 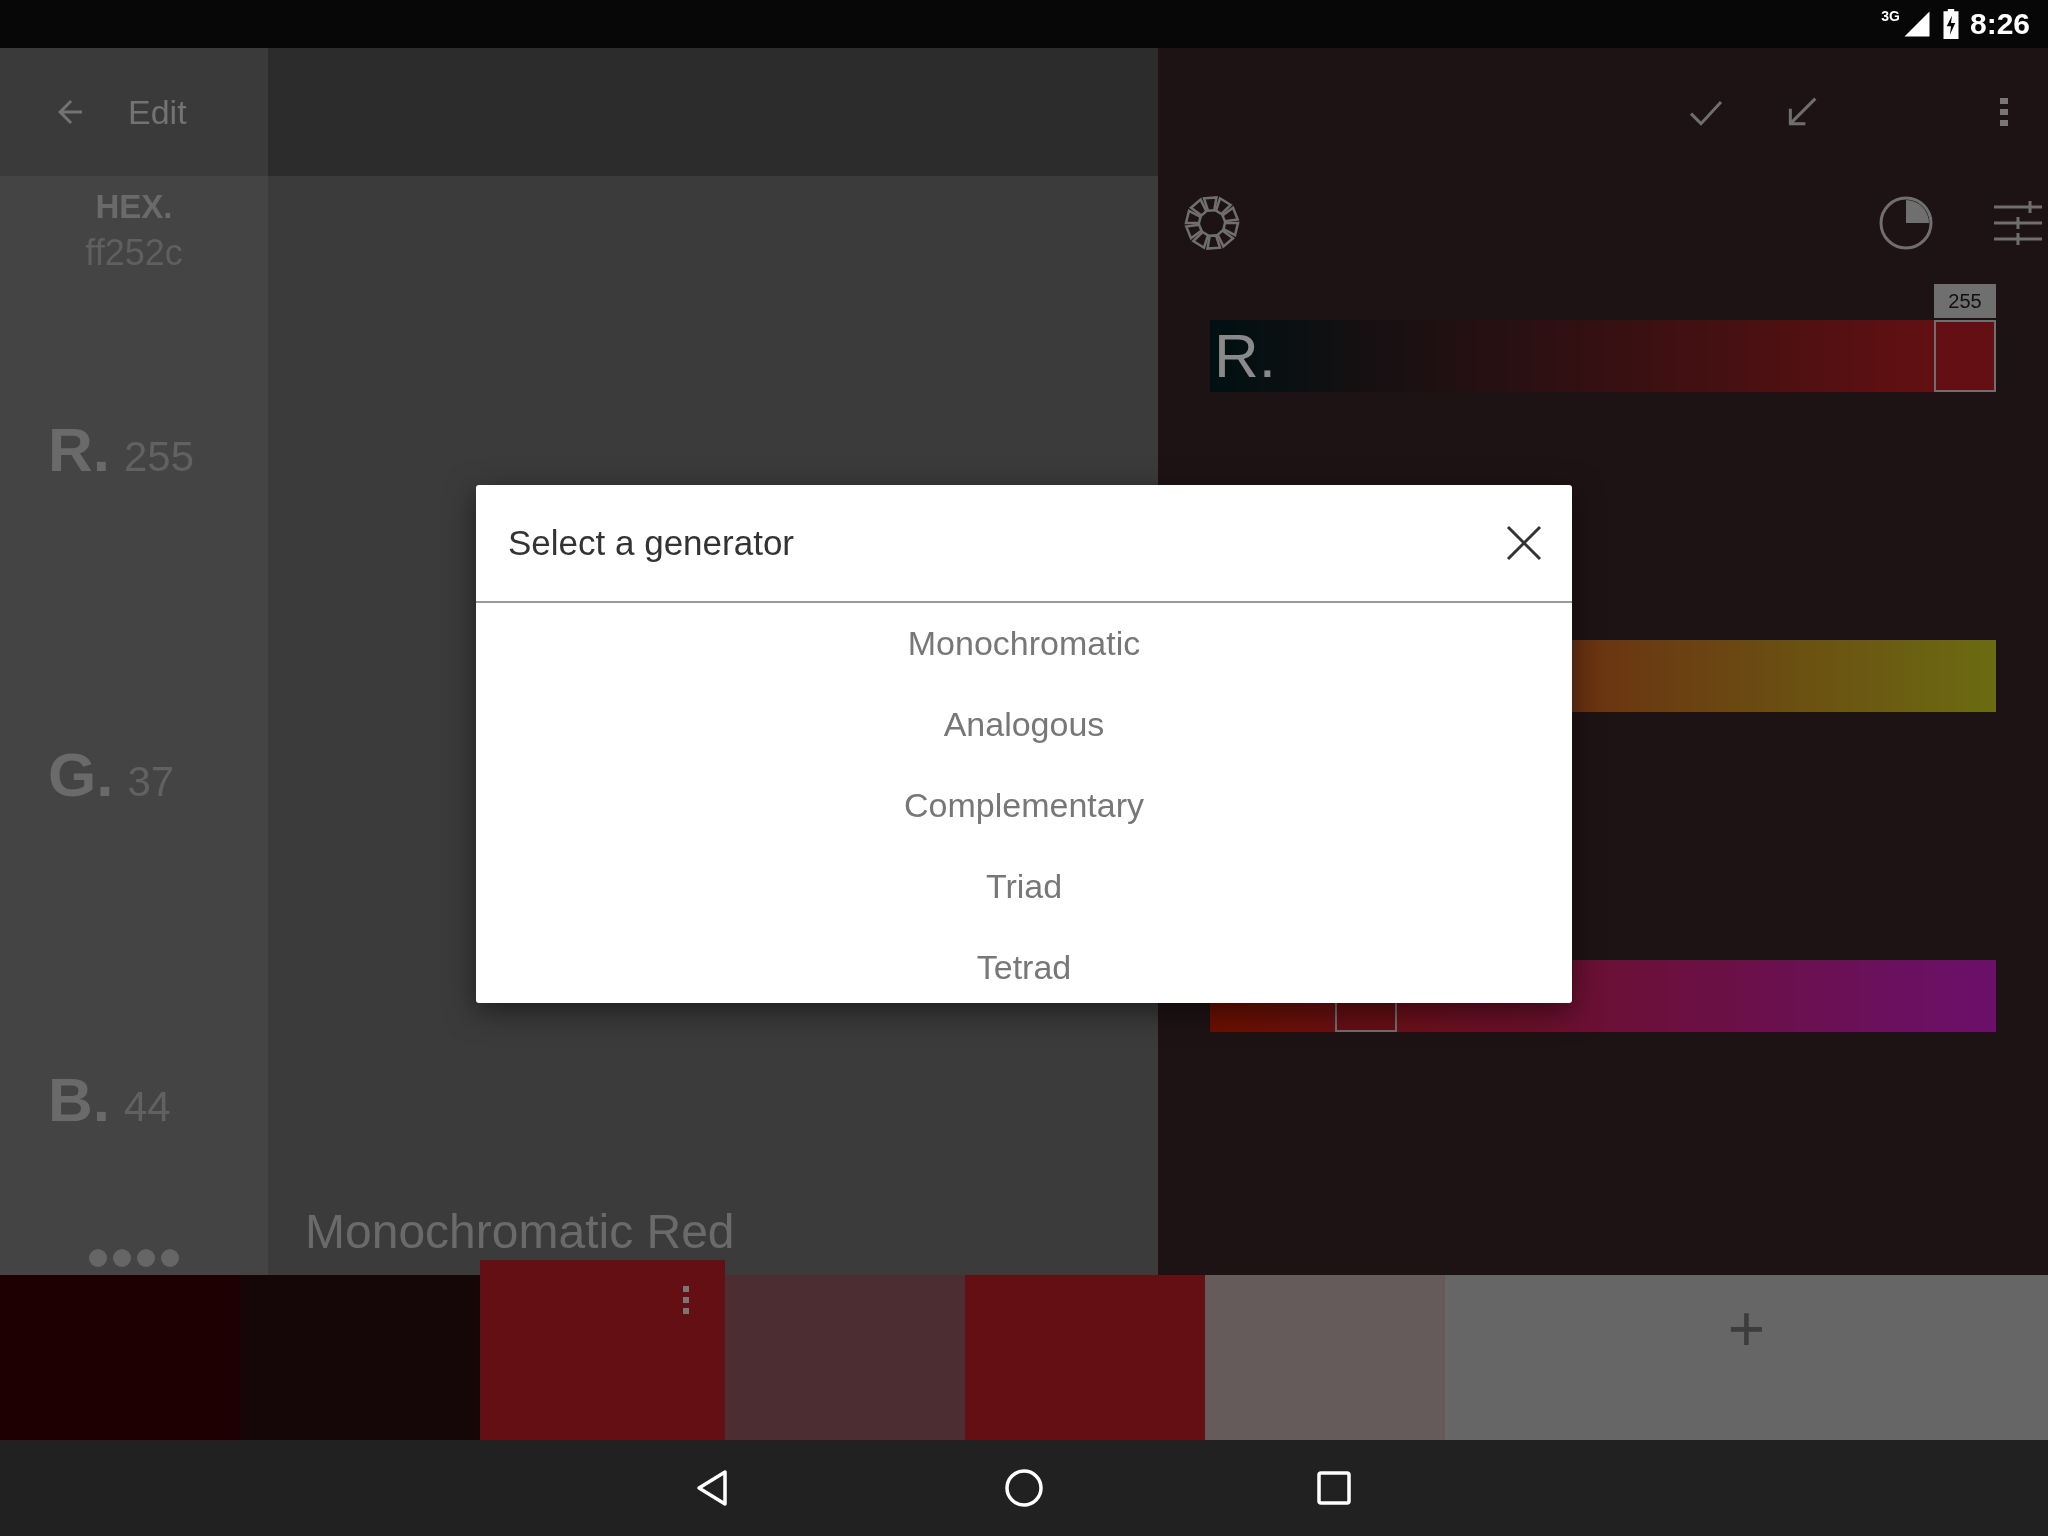 What do you see at coordinates (1603, 356) in the screenshot?
I see `color-slider-track: R.` at bounding box center [1603, 356].